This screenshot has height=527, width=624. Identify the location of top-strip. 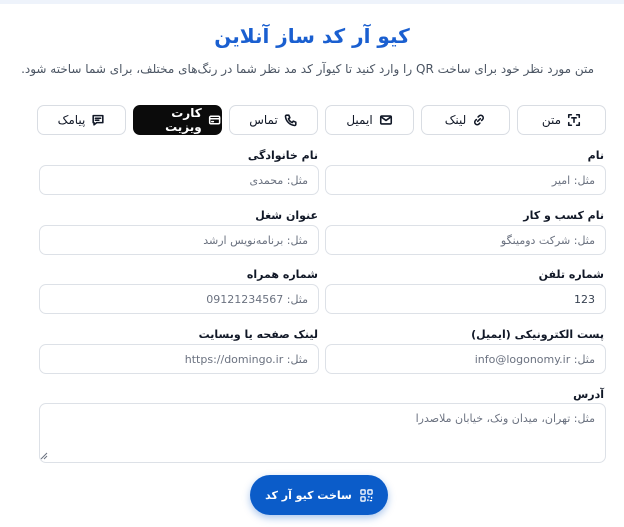
(312, 2).